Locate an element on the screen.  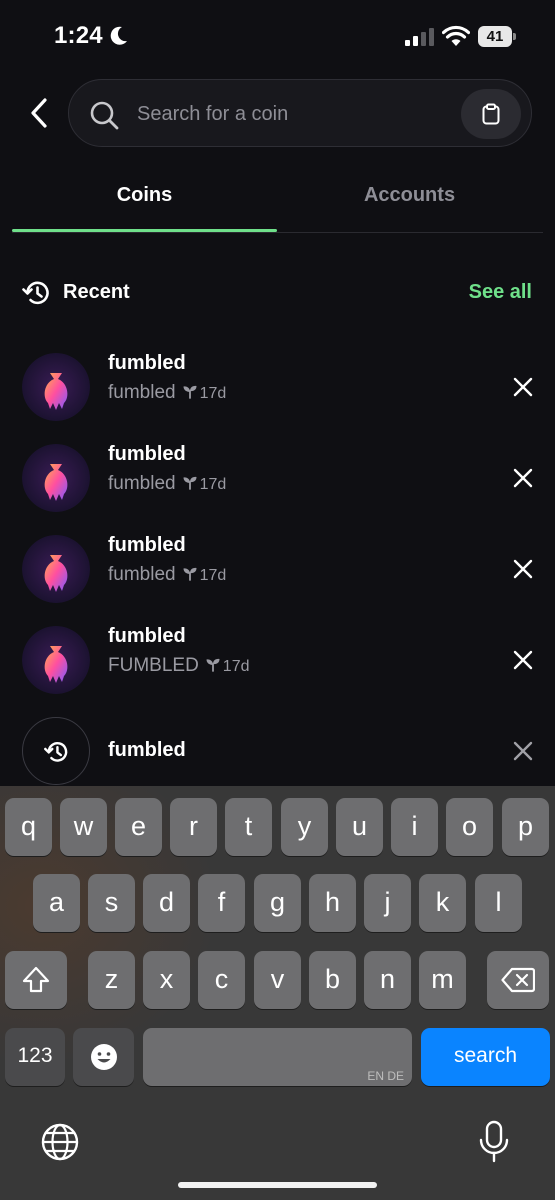
signal-icon is located at coordinates (419, 37).